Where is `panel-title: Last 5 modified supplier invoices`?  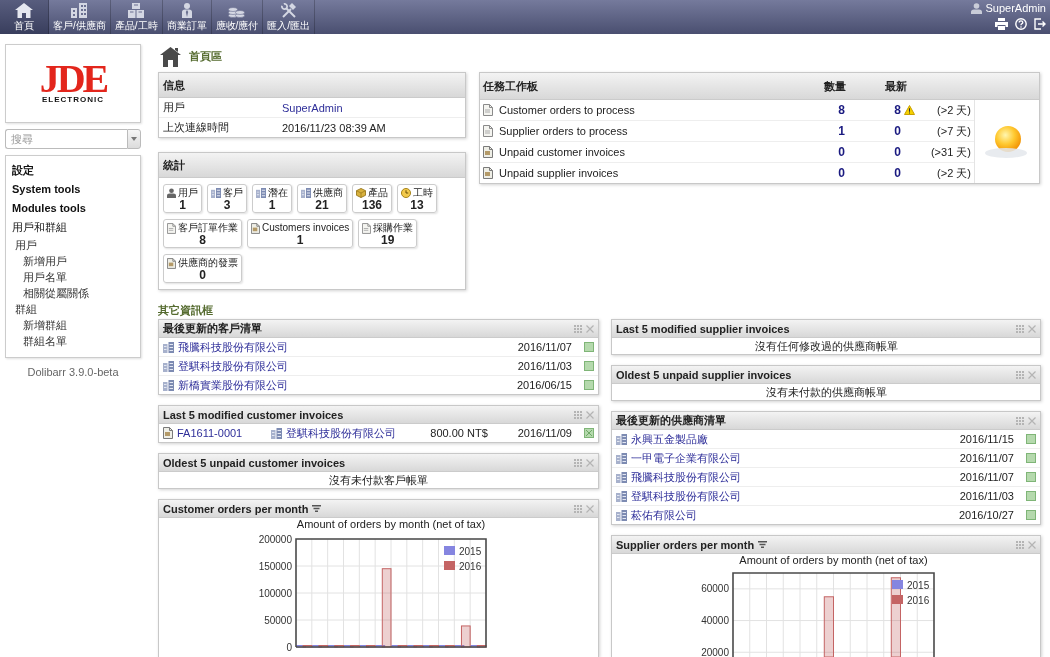 panel-title: Last 5 modified supplier invoices is located at coordinates (703, 328).